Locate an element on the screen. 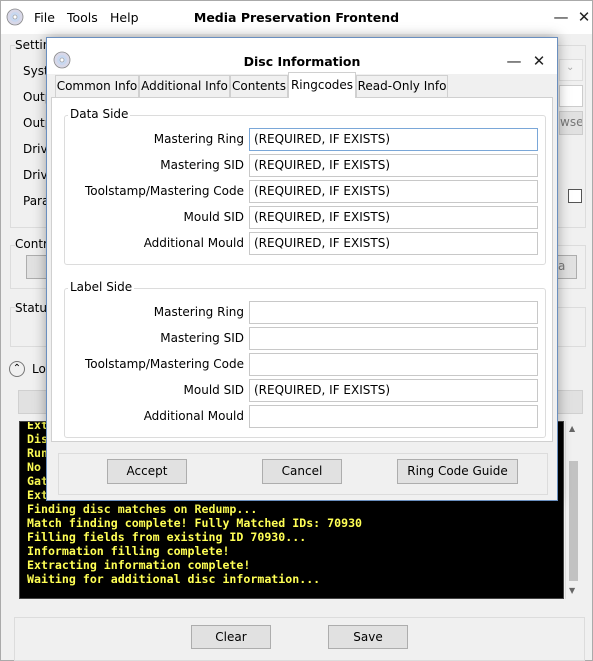 Image resolution: width=593 pixels, height=661 pixels. tab-label: Contents is located at coordinates (259, 86).